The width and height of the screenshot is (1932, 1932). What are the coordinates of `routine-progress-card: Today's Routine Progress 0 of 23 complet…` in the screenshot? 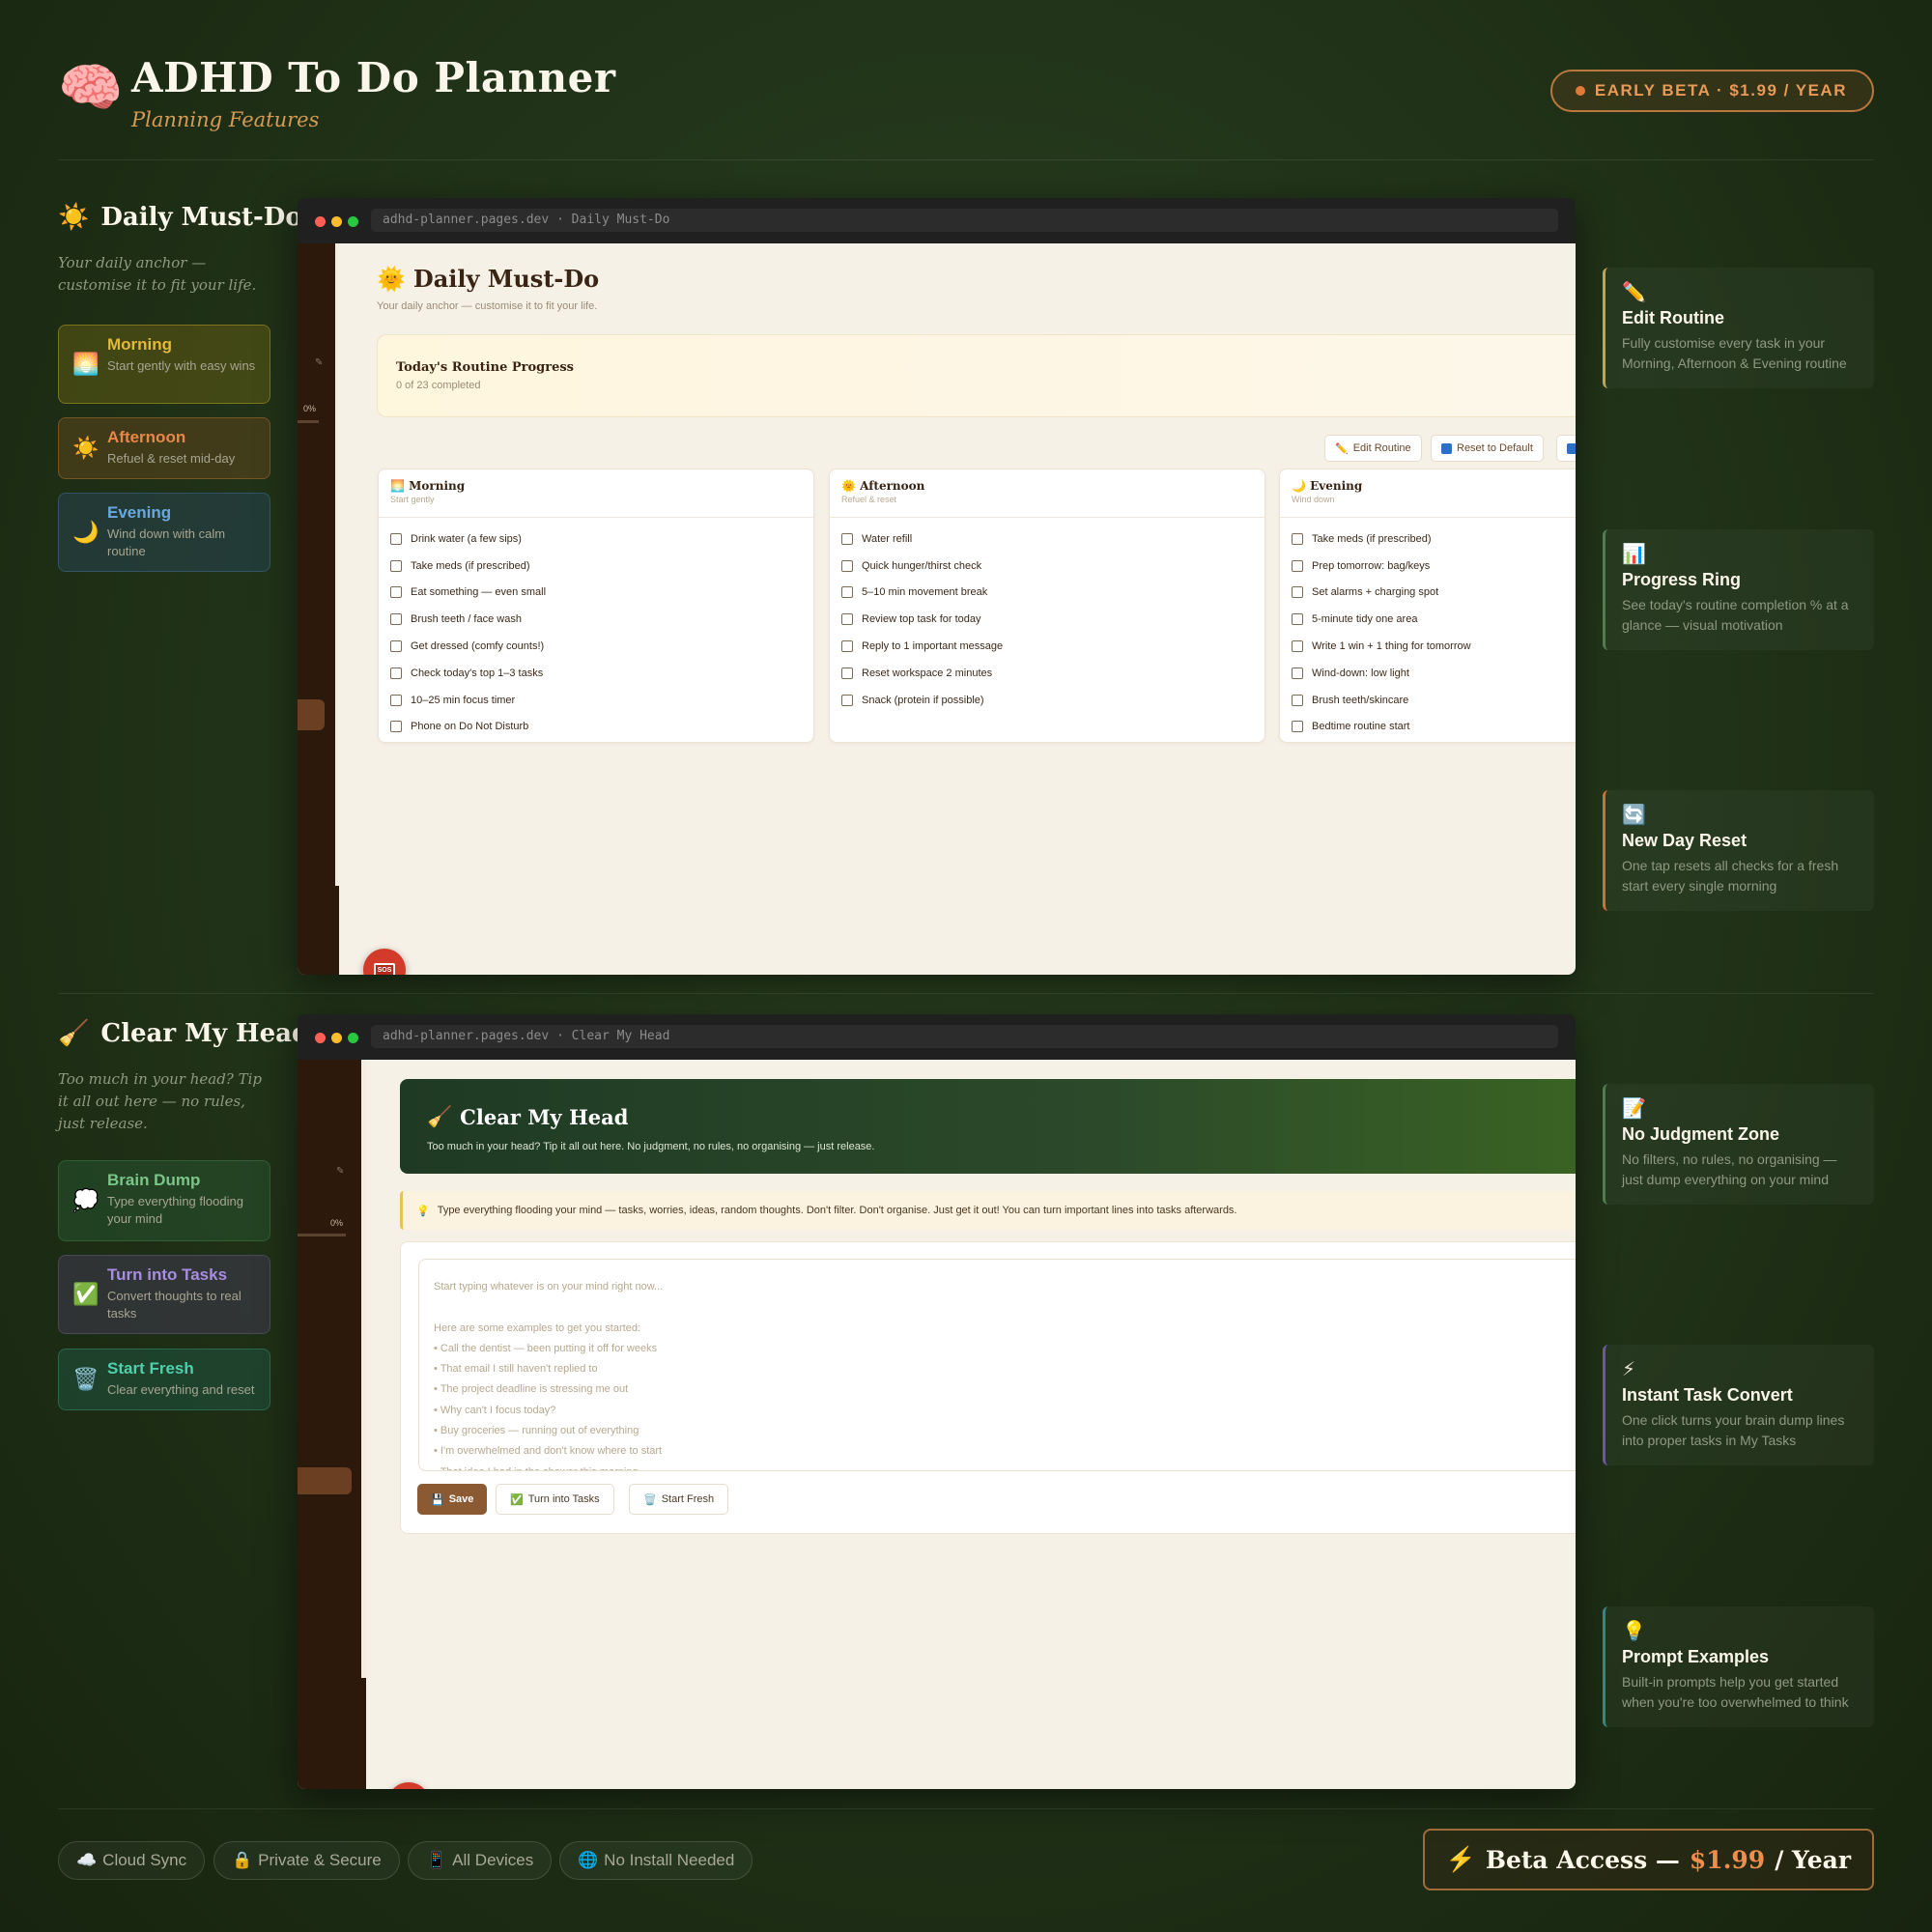 It's located at (976, 375).